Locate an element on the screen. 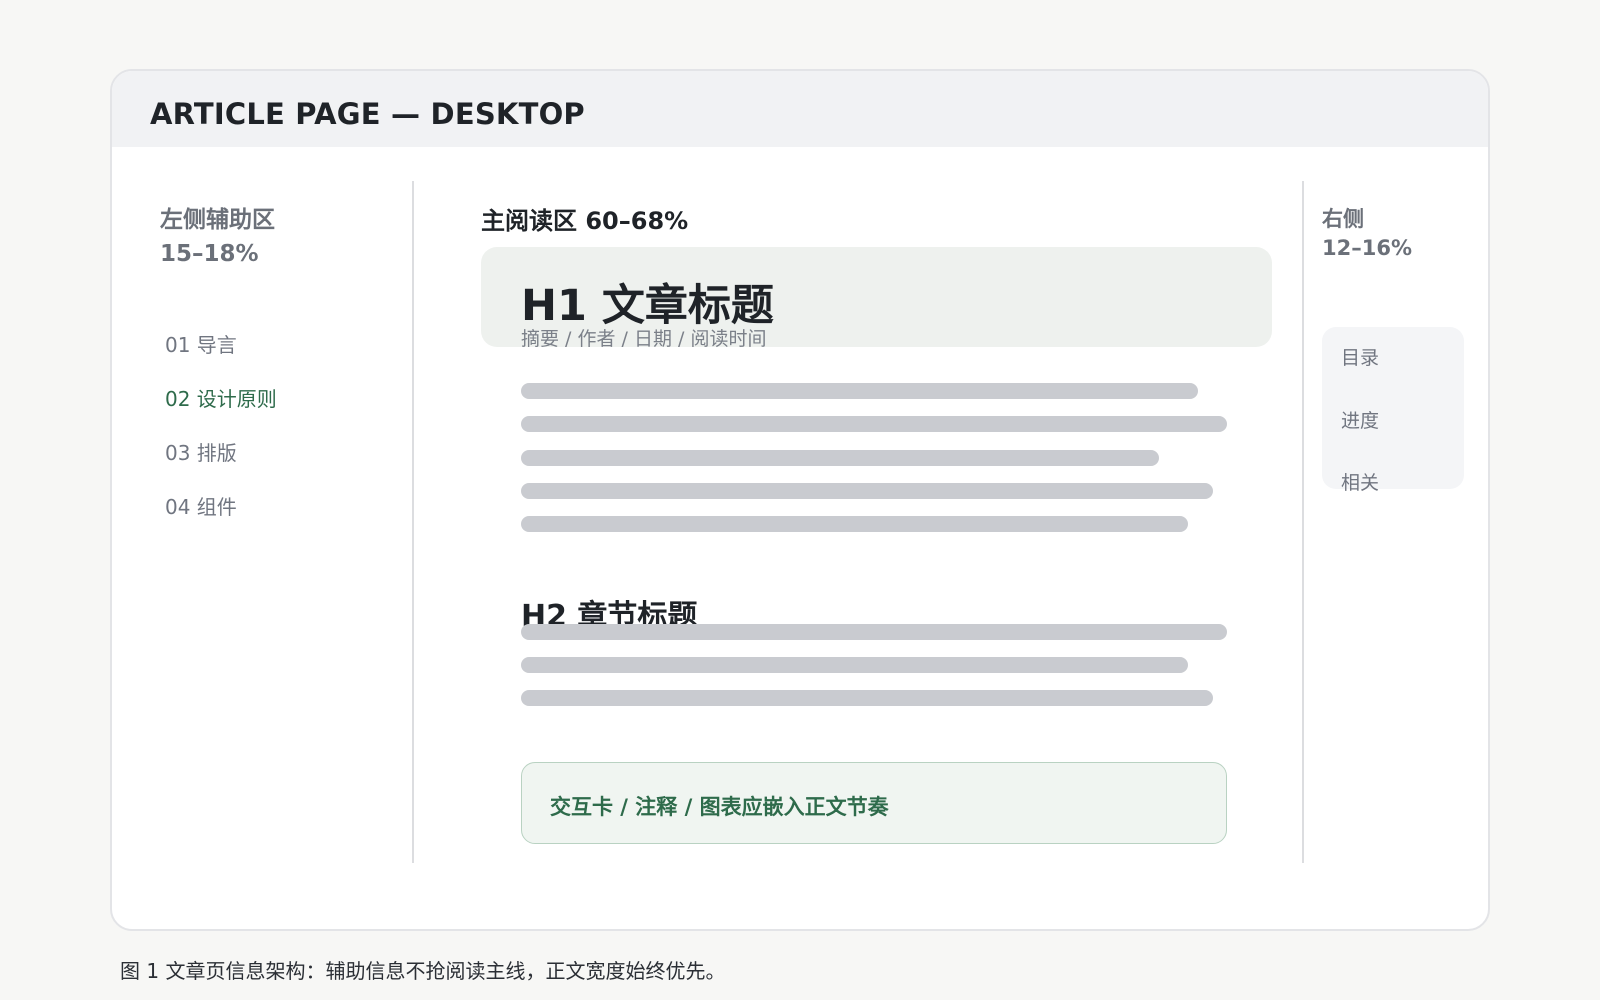 The image size is (1600, 1000). right-column-divider is located at coordinates (1303, 522).